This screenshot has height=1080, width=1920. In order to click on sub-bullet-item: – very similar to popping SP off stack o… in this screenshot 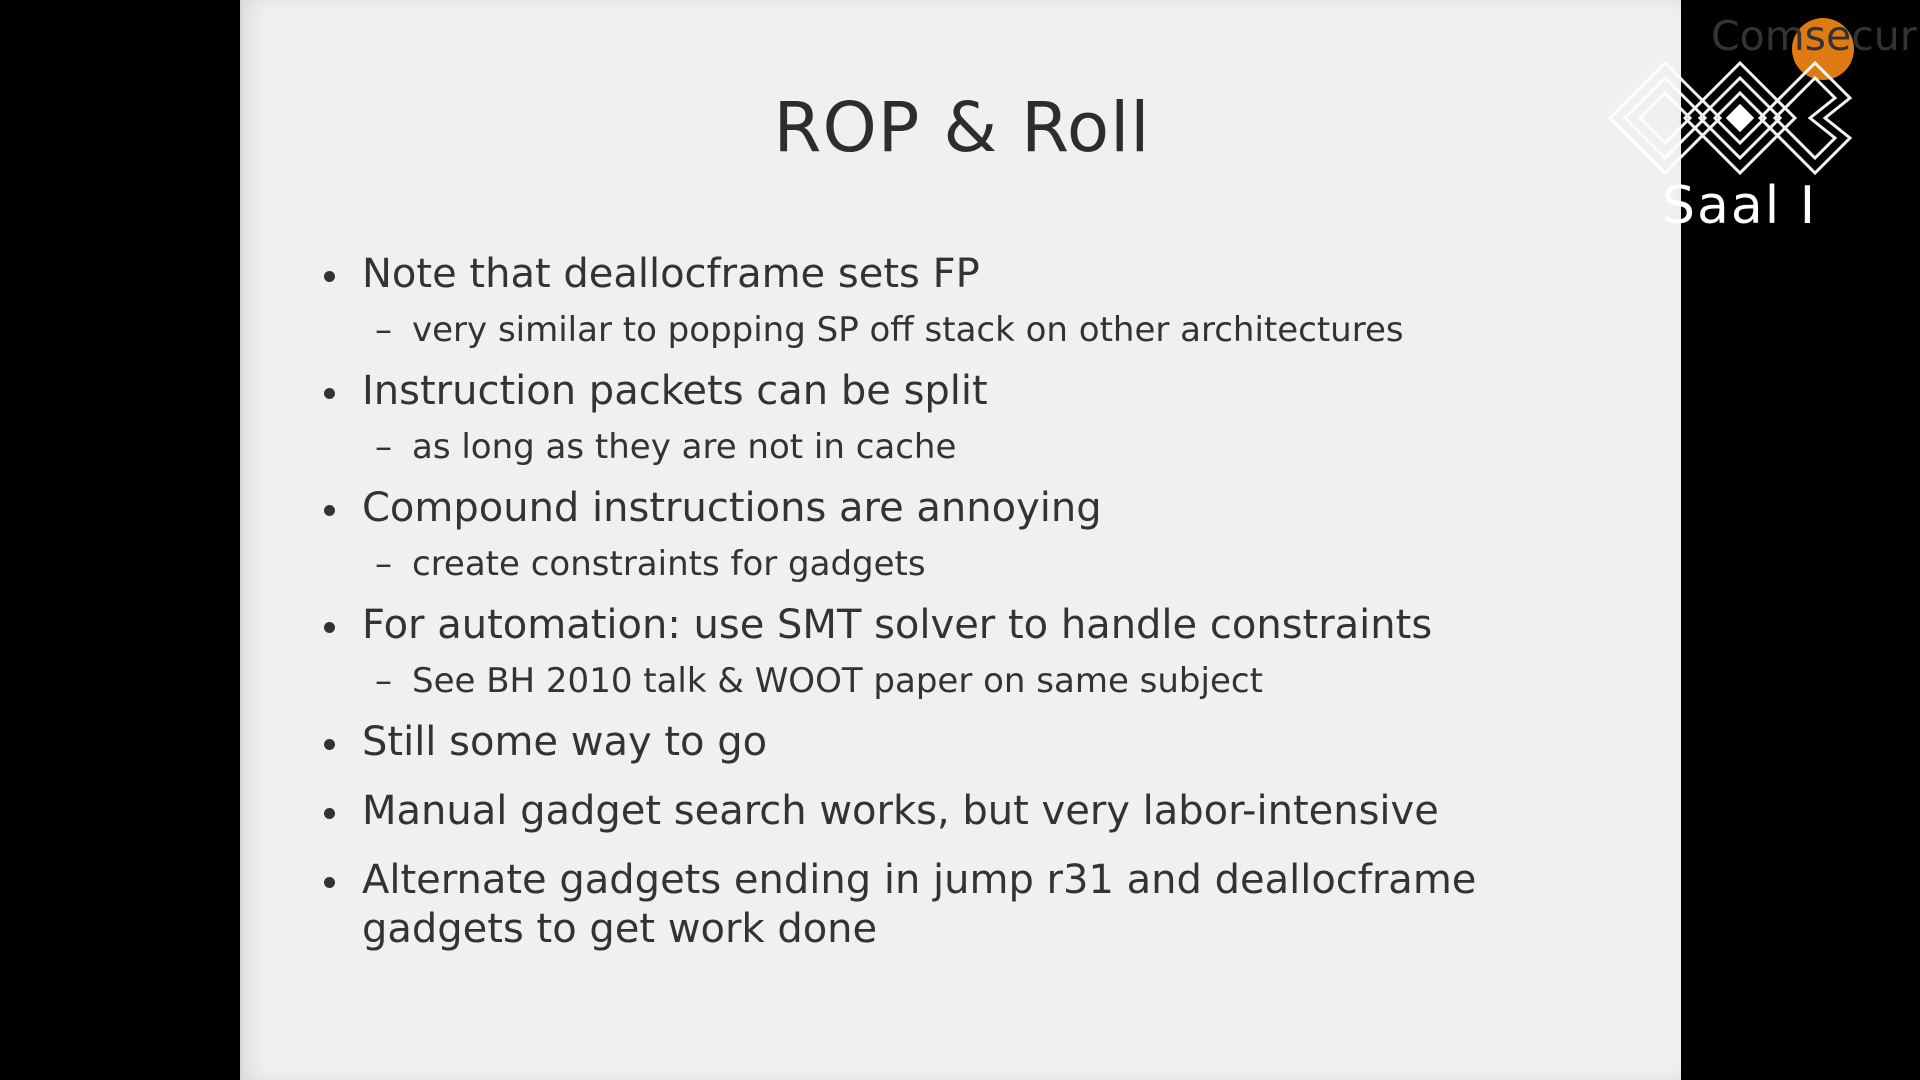, I will do `click(970, 330)`.